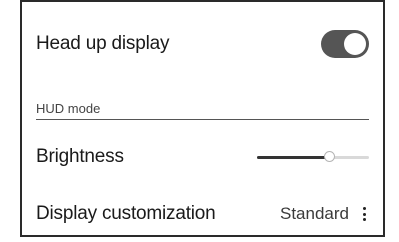 This screenshot has width=399, height=242. What do you see at coordinates (202, 108) in the screenshot?
I see `section-header-hud-mode: HUD mode` at bounding box center [202, 108].